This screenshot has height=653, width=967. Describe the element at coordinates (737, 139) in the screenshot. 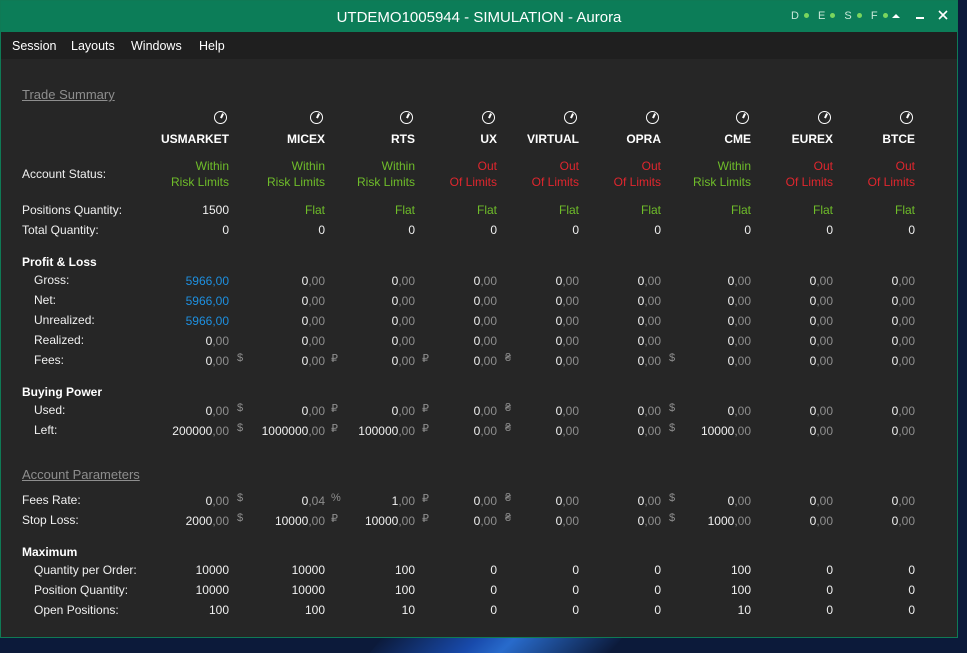

I see `exchange-header-cme: CME` at that location.